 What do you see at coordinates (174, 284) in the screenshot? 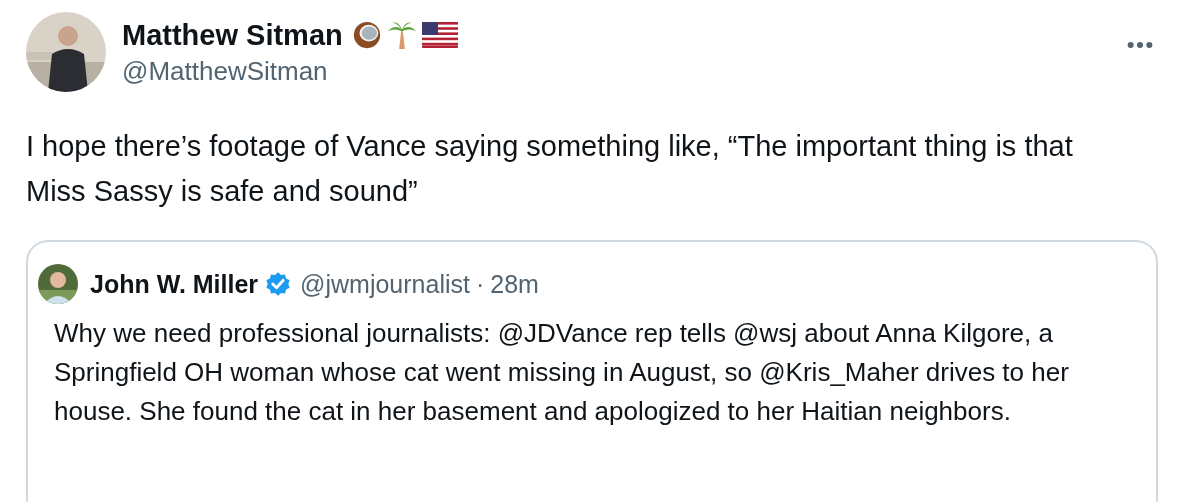
I see `author-name: John W. Miller` at bounding box center [174, 284].